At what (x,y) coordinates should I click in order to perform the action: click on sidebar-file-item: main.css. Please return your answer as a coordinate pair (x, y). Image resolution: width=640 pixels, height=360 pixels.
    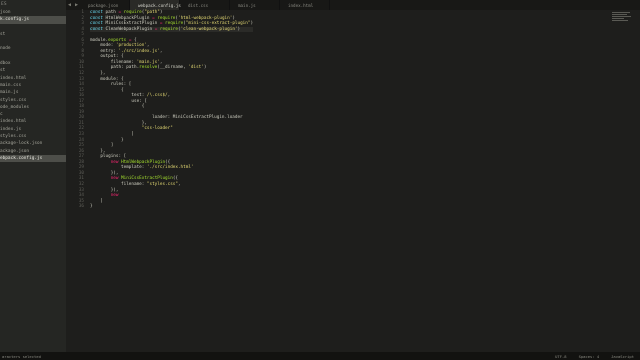
    Looking at the image, I should click on (33, 85).